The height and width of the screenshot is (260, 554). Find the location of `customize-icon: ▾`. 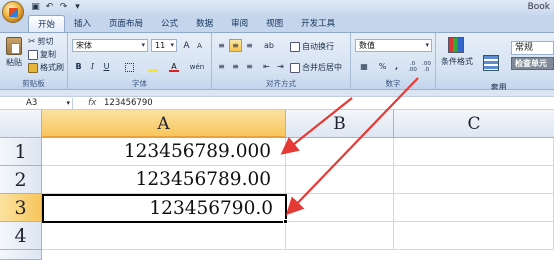

customize-icon: ▾ is located at coordinates (77, 7).